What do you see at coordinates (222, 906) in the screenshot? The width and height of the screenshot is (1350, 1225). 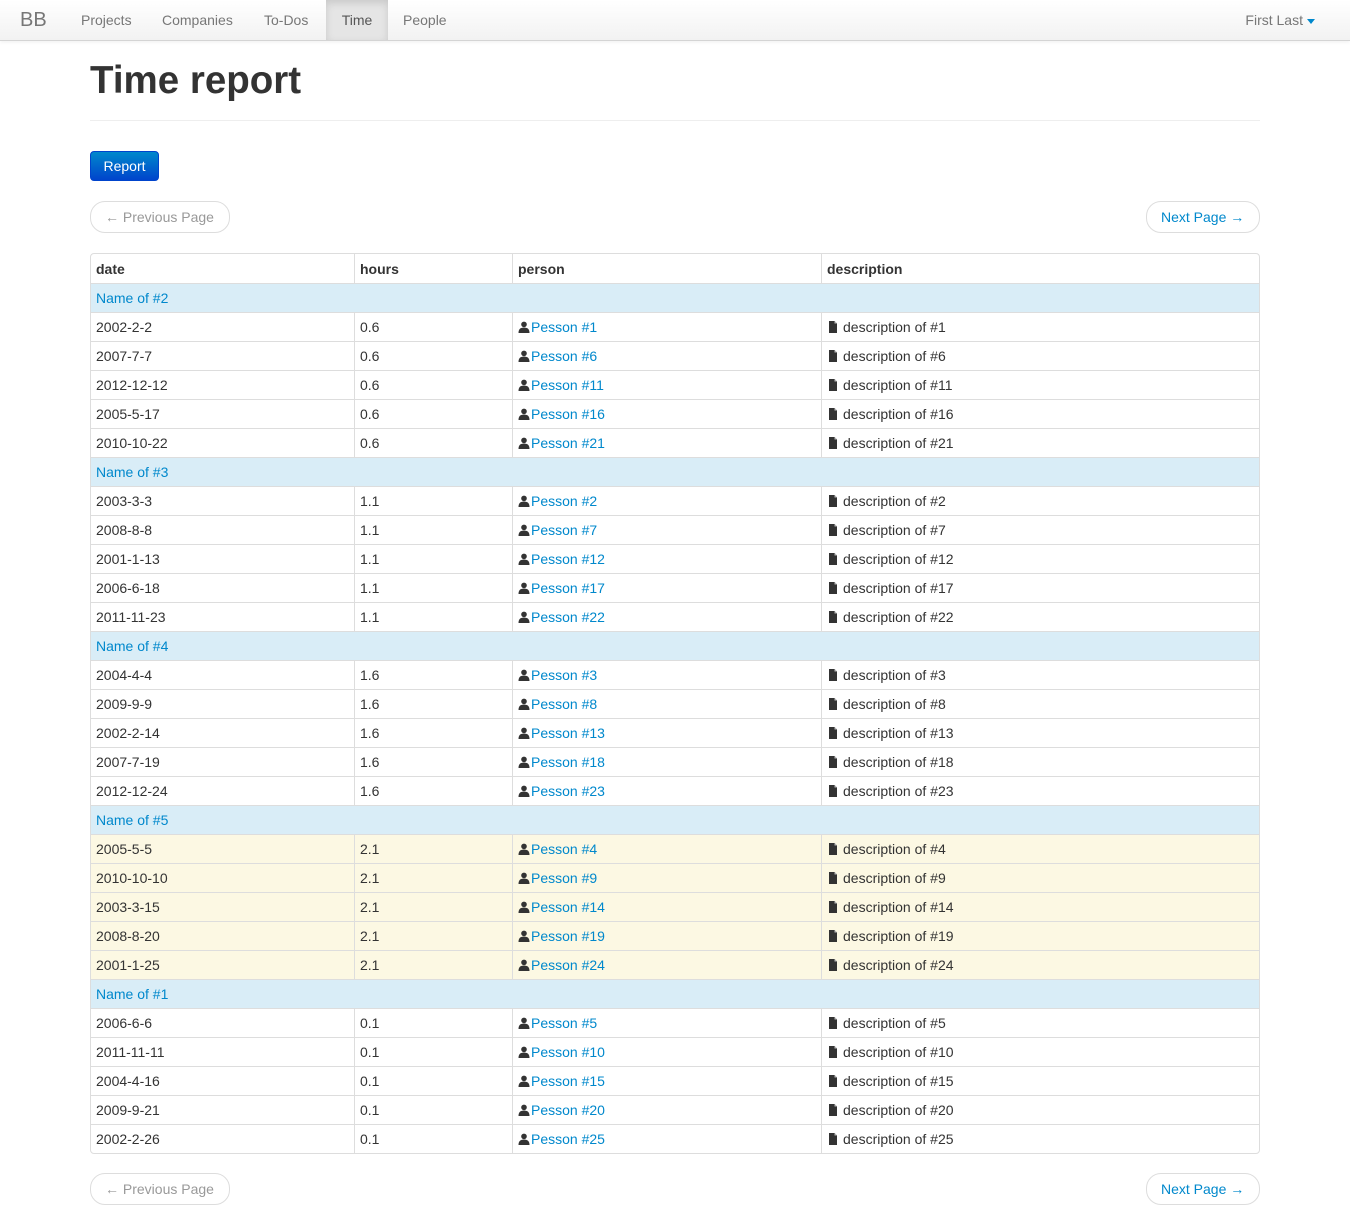 I see `date-cell: 2003-3-15` at bounding box center [222, 906].